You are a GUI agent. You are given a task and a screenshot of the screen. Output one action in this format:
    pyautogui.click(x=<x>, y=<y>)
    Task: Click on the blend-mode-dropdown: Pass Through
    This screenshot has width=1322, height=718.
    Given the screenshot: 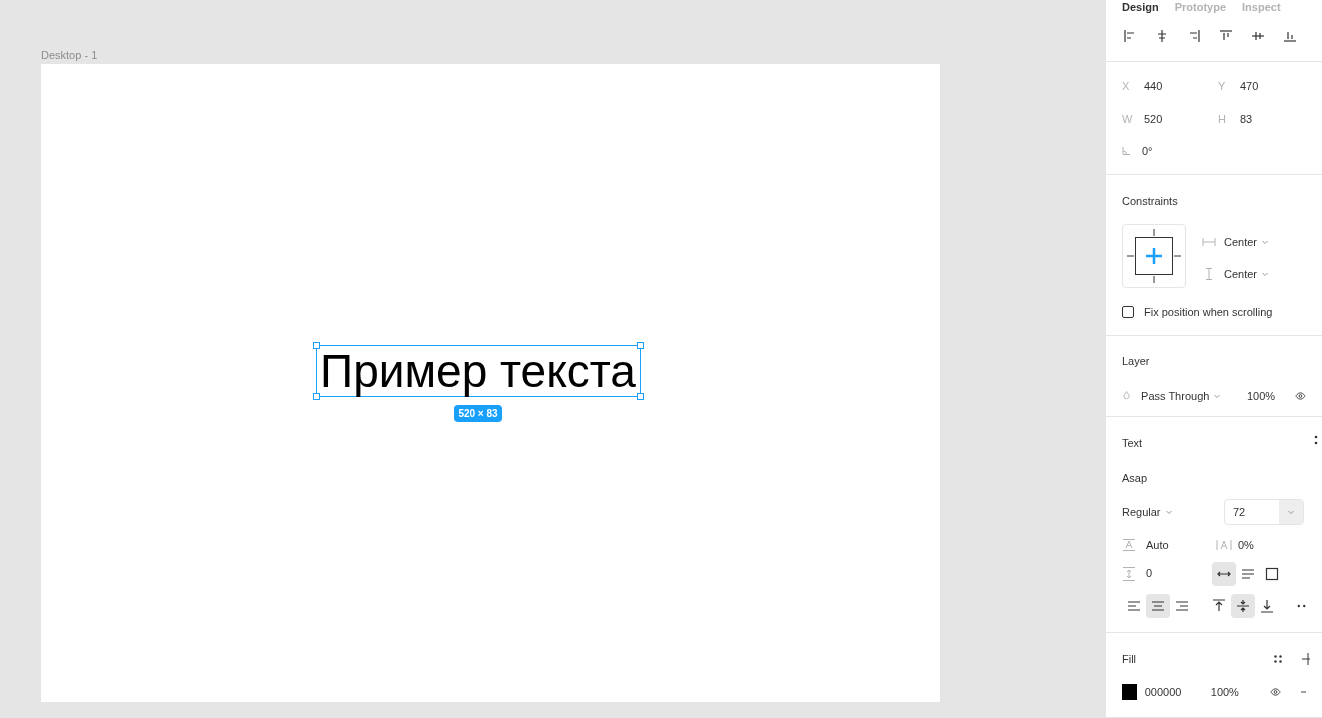 What is the action you would take?
    pyautogui.click(x=1191, y=395)
    